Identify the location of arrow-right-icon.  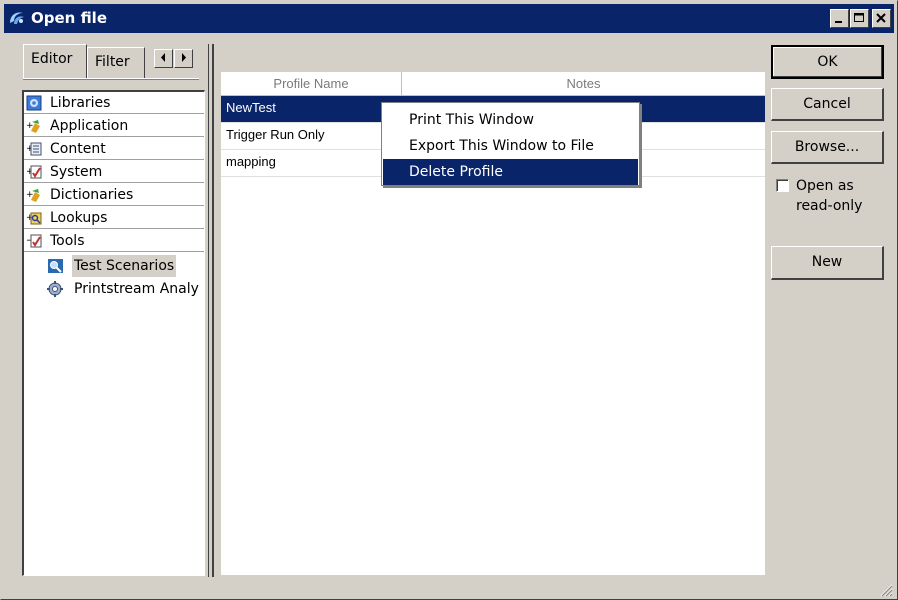
(184, 57).